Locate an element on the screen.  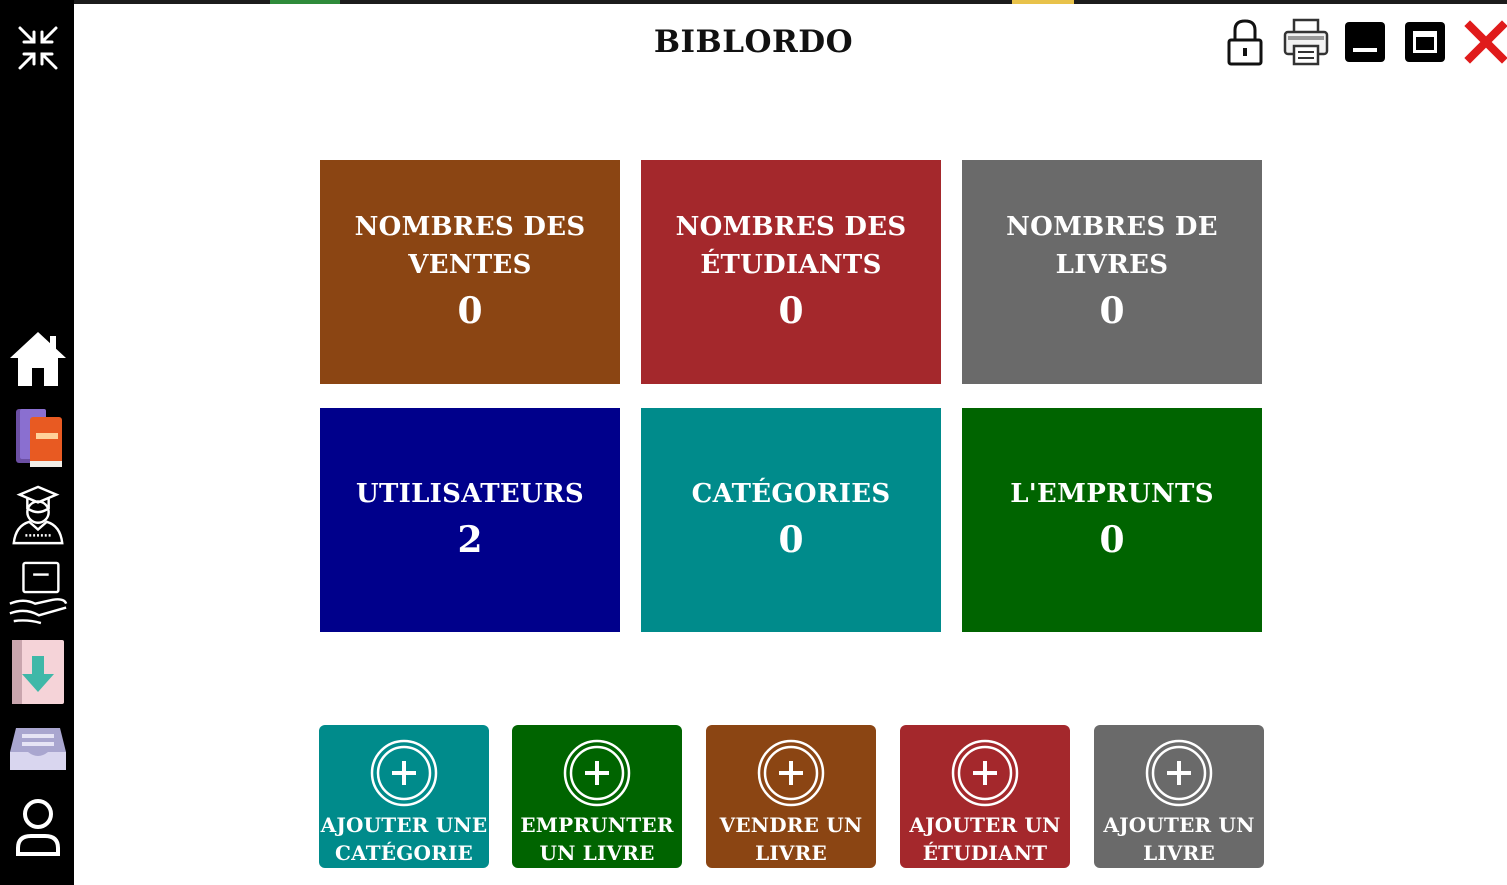
stat-tile-emprunts: L'EMPRUNTS 0 is located at coordinates (1112, 520).